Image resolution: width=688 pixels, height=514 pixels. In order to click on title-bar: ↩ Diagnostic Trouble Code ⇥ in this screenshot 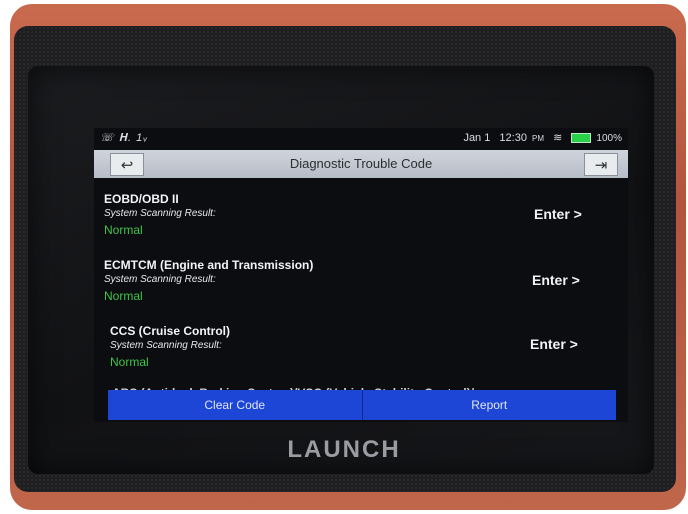, I will do `click(361, 164)`.